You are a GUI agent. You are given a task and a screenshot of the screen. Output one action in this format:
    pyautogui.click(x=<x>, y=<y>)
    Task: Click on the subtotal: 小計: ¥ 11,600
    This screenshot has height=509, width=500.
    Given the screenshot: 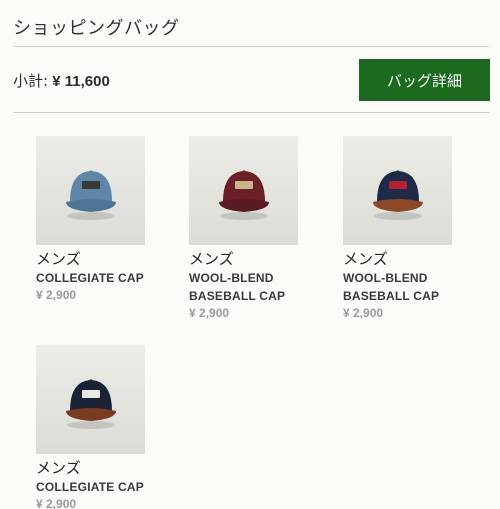 What is the action you would take?
    pyautogui.click(x=61, y=80)
    